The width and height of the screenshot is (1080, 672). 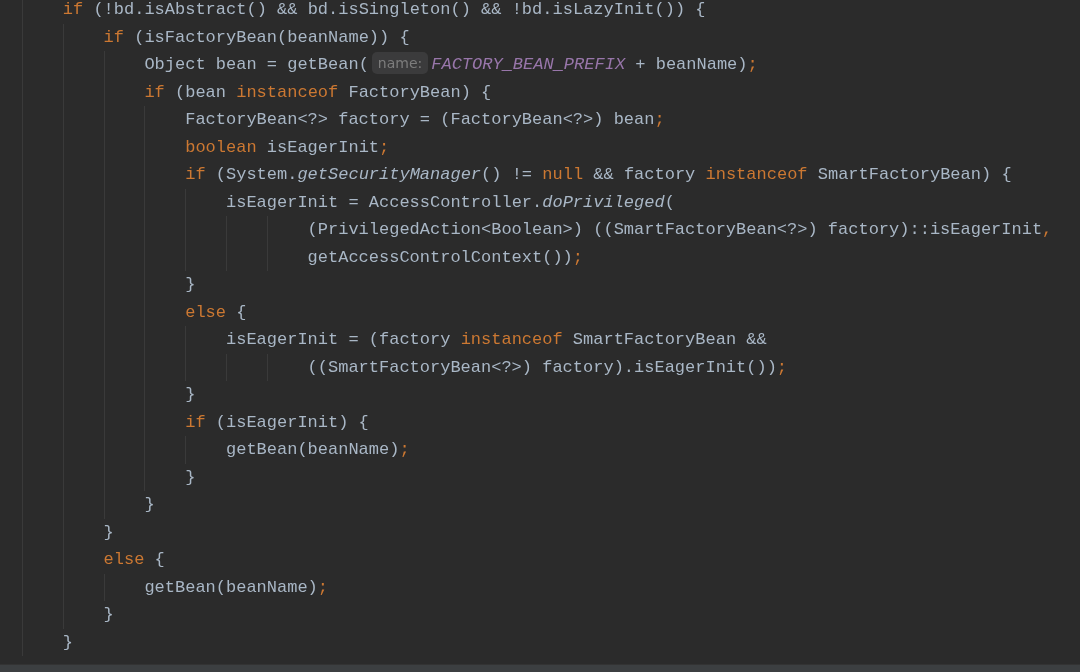 I want to click on code-line: if (isEagerInit) {, so click(x=277, y=422).